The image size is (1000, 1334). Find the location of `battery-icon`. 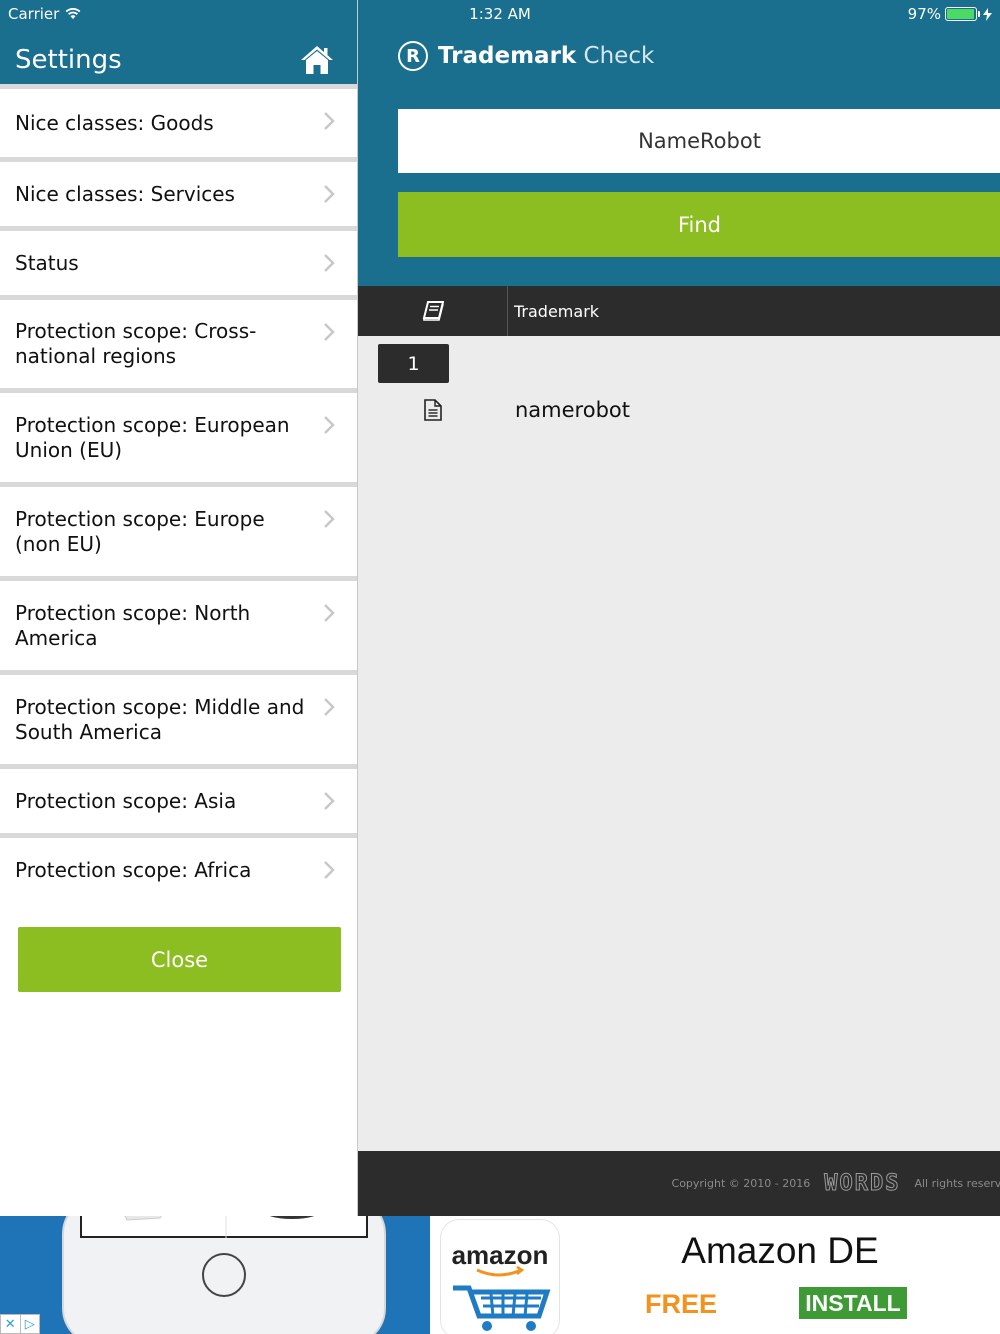

battery-icon is located at coordinates (962, 14).